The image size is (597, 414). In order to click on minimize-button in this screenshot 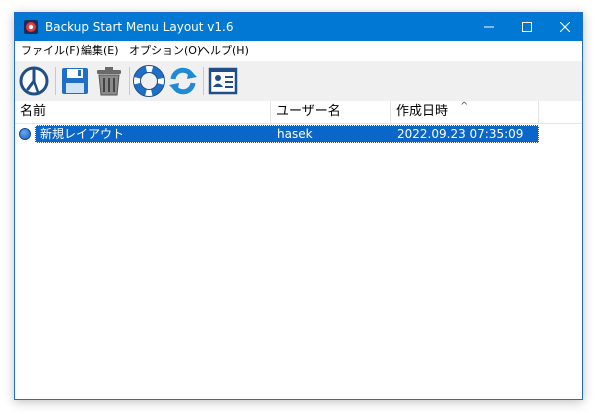, I will do `click(489, 27)`.